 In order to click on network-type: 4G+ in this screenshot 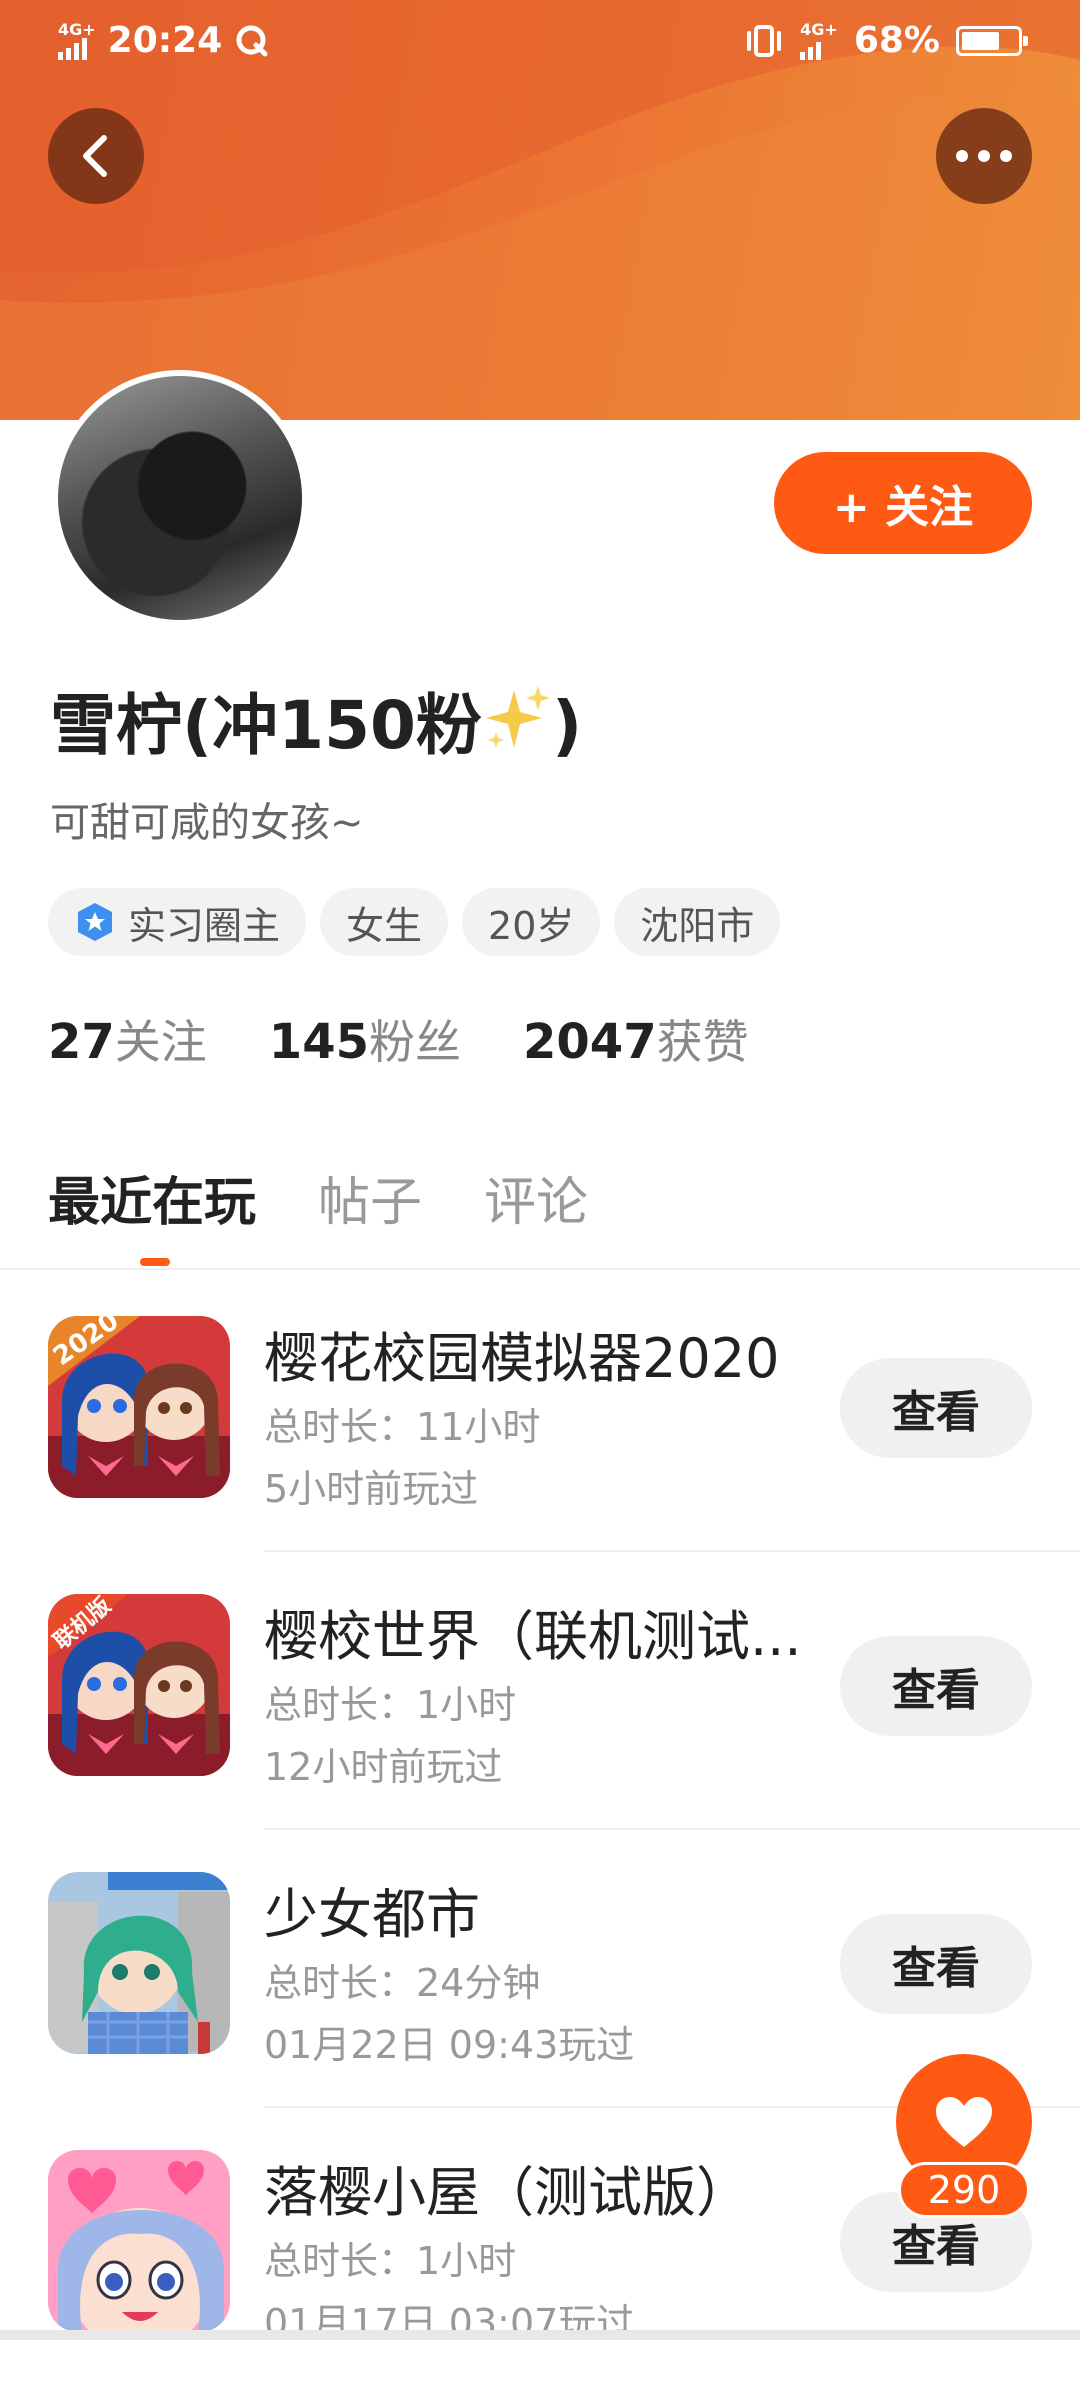, I will do `click(77, 29)`.